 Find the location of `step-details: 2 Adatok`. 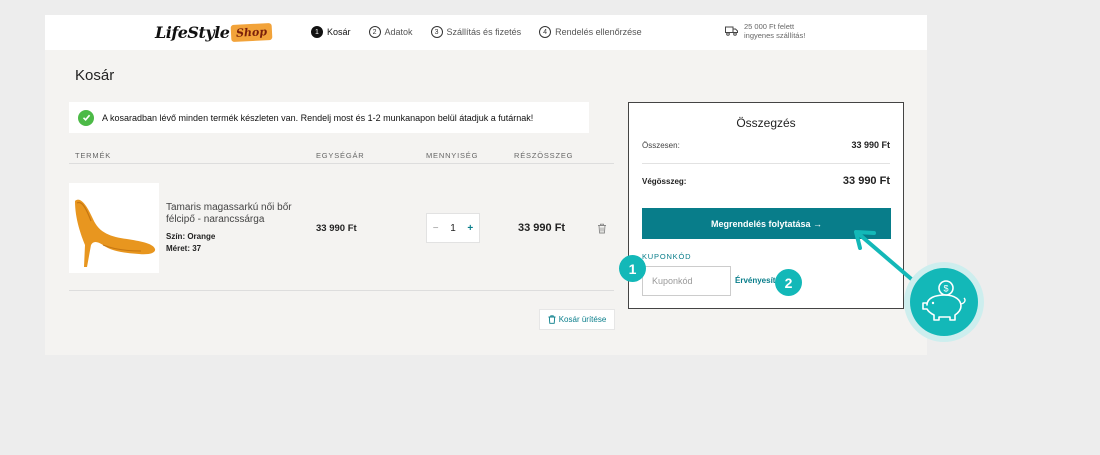

step-details: 2 Adatok is located at coordinates (390, 32).